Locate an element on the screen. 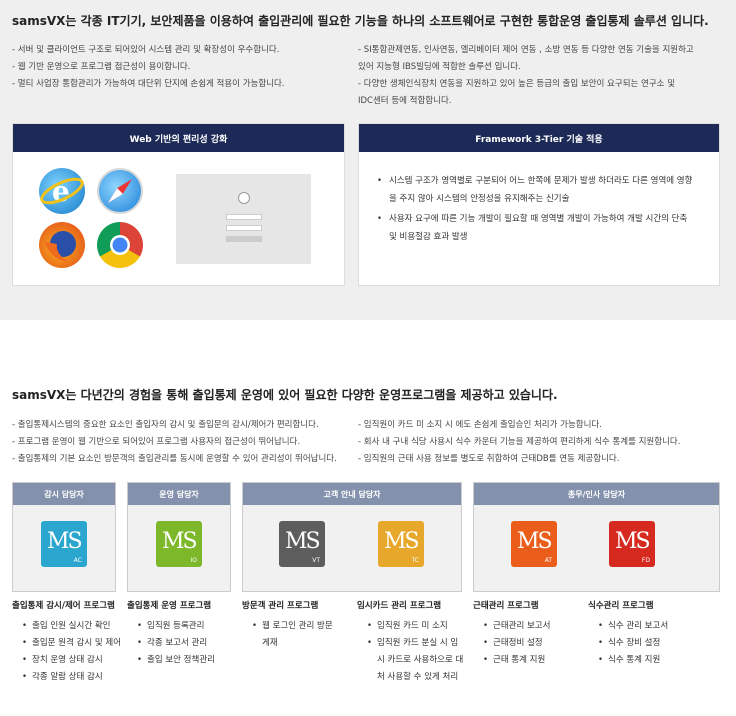 The width and height of the screenshot is (736, 716). programs-right-line: - 임직원이 카드 미 소지 시 에도 손쉽게 출입승인 처리가 가능합니다. is located at coordinates (480, 425).